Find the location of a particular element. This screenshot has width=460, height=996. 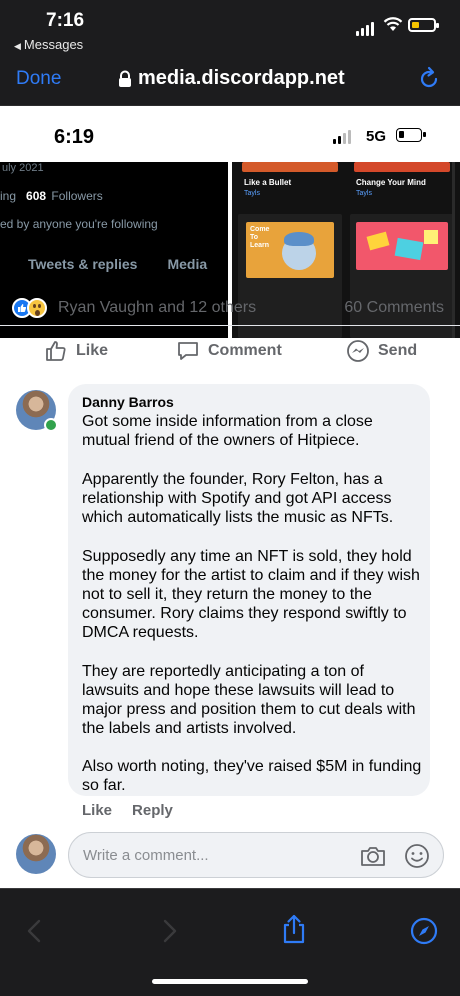

back-icon is located at coordinates (36, 931).